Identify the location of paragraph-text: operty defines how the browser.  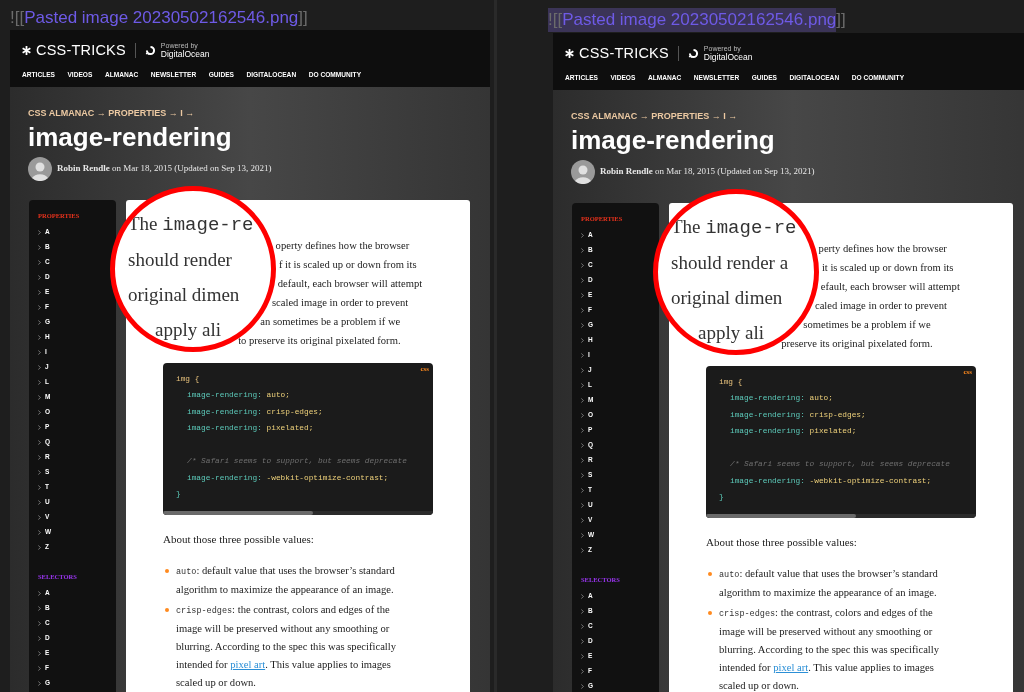
(342, 246).